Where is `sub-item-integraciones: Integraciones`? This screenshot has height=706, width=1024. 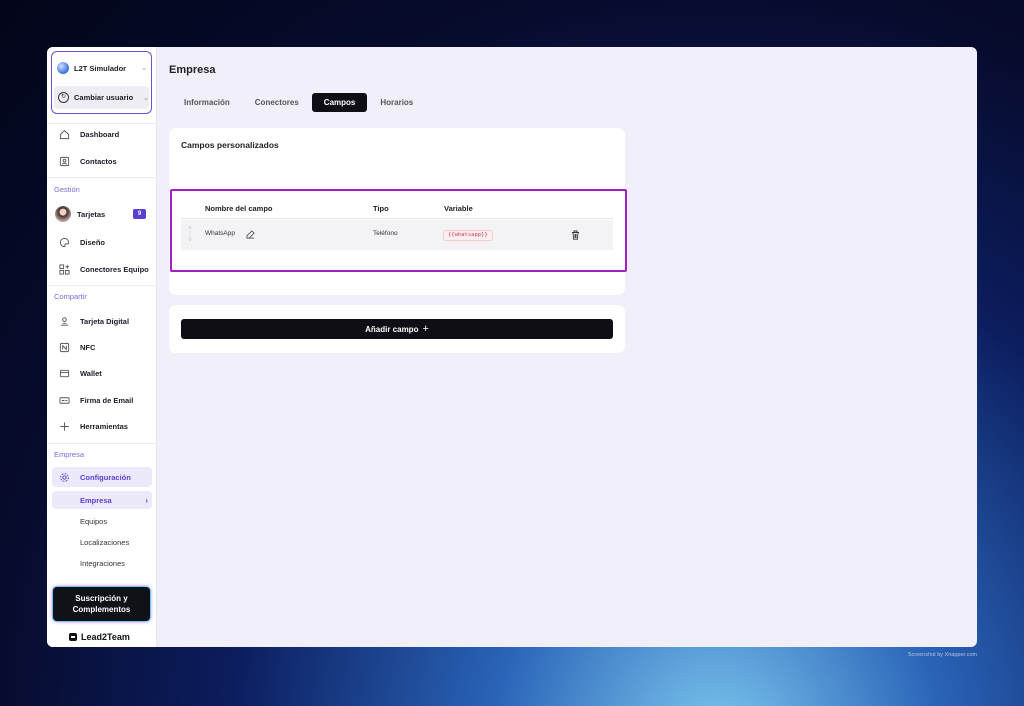
sub-item-integraciones: Integraciones is located at coordinates (102, 563).